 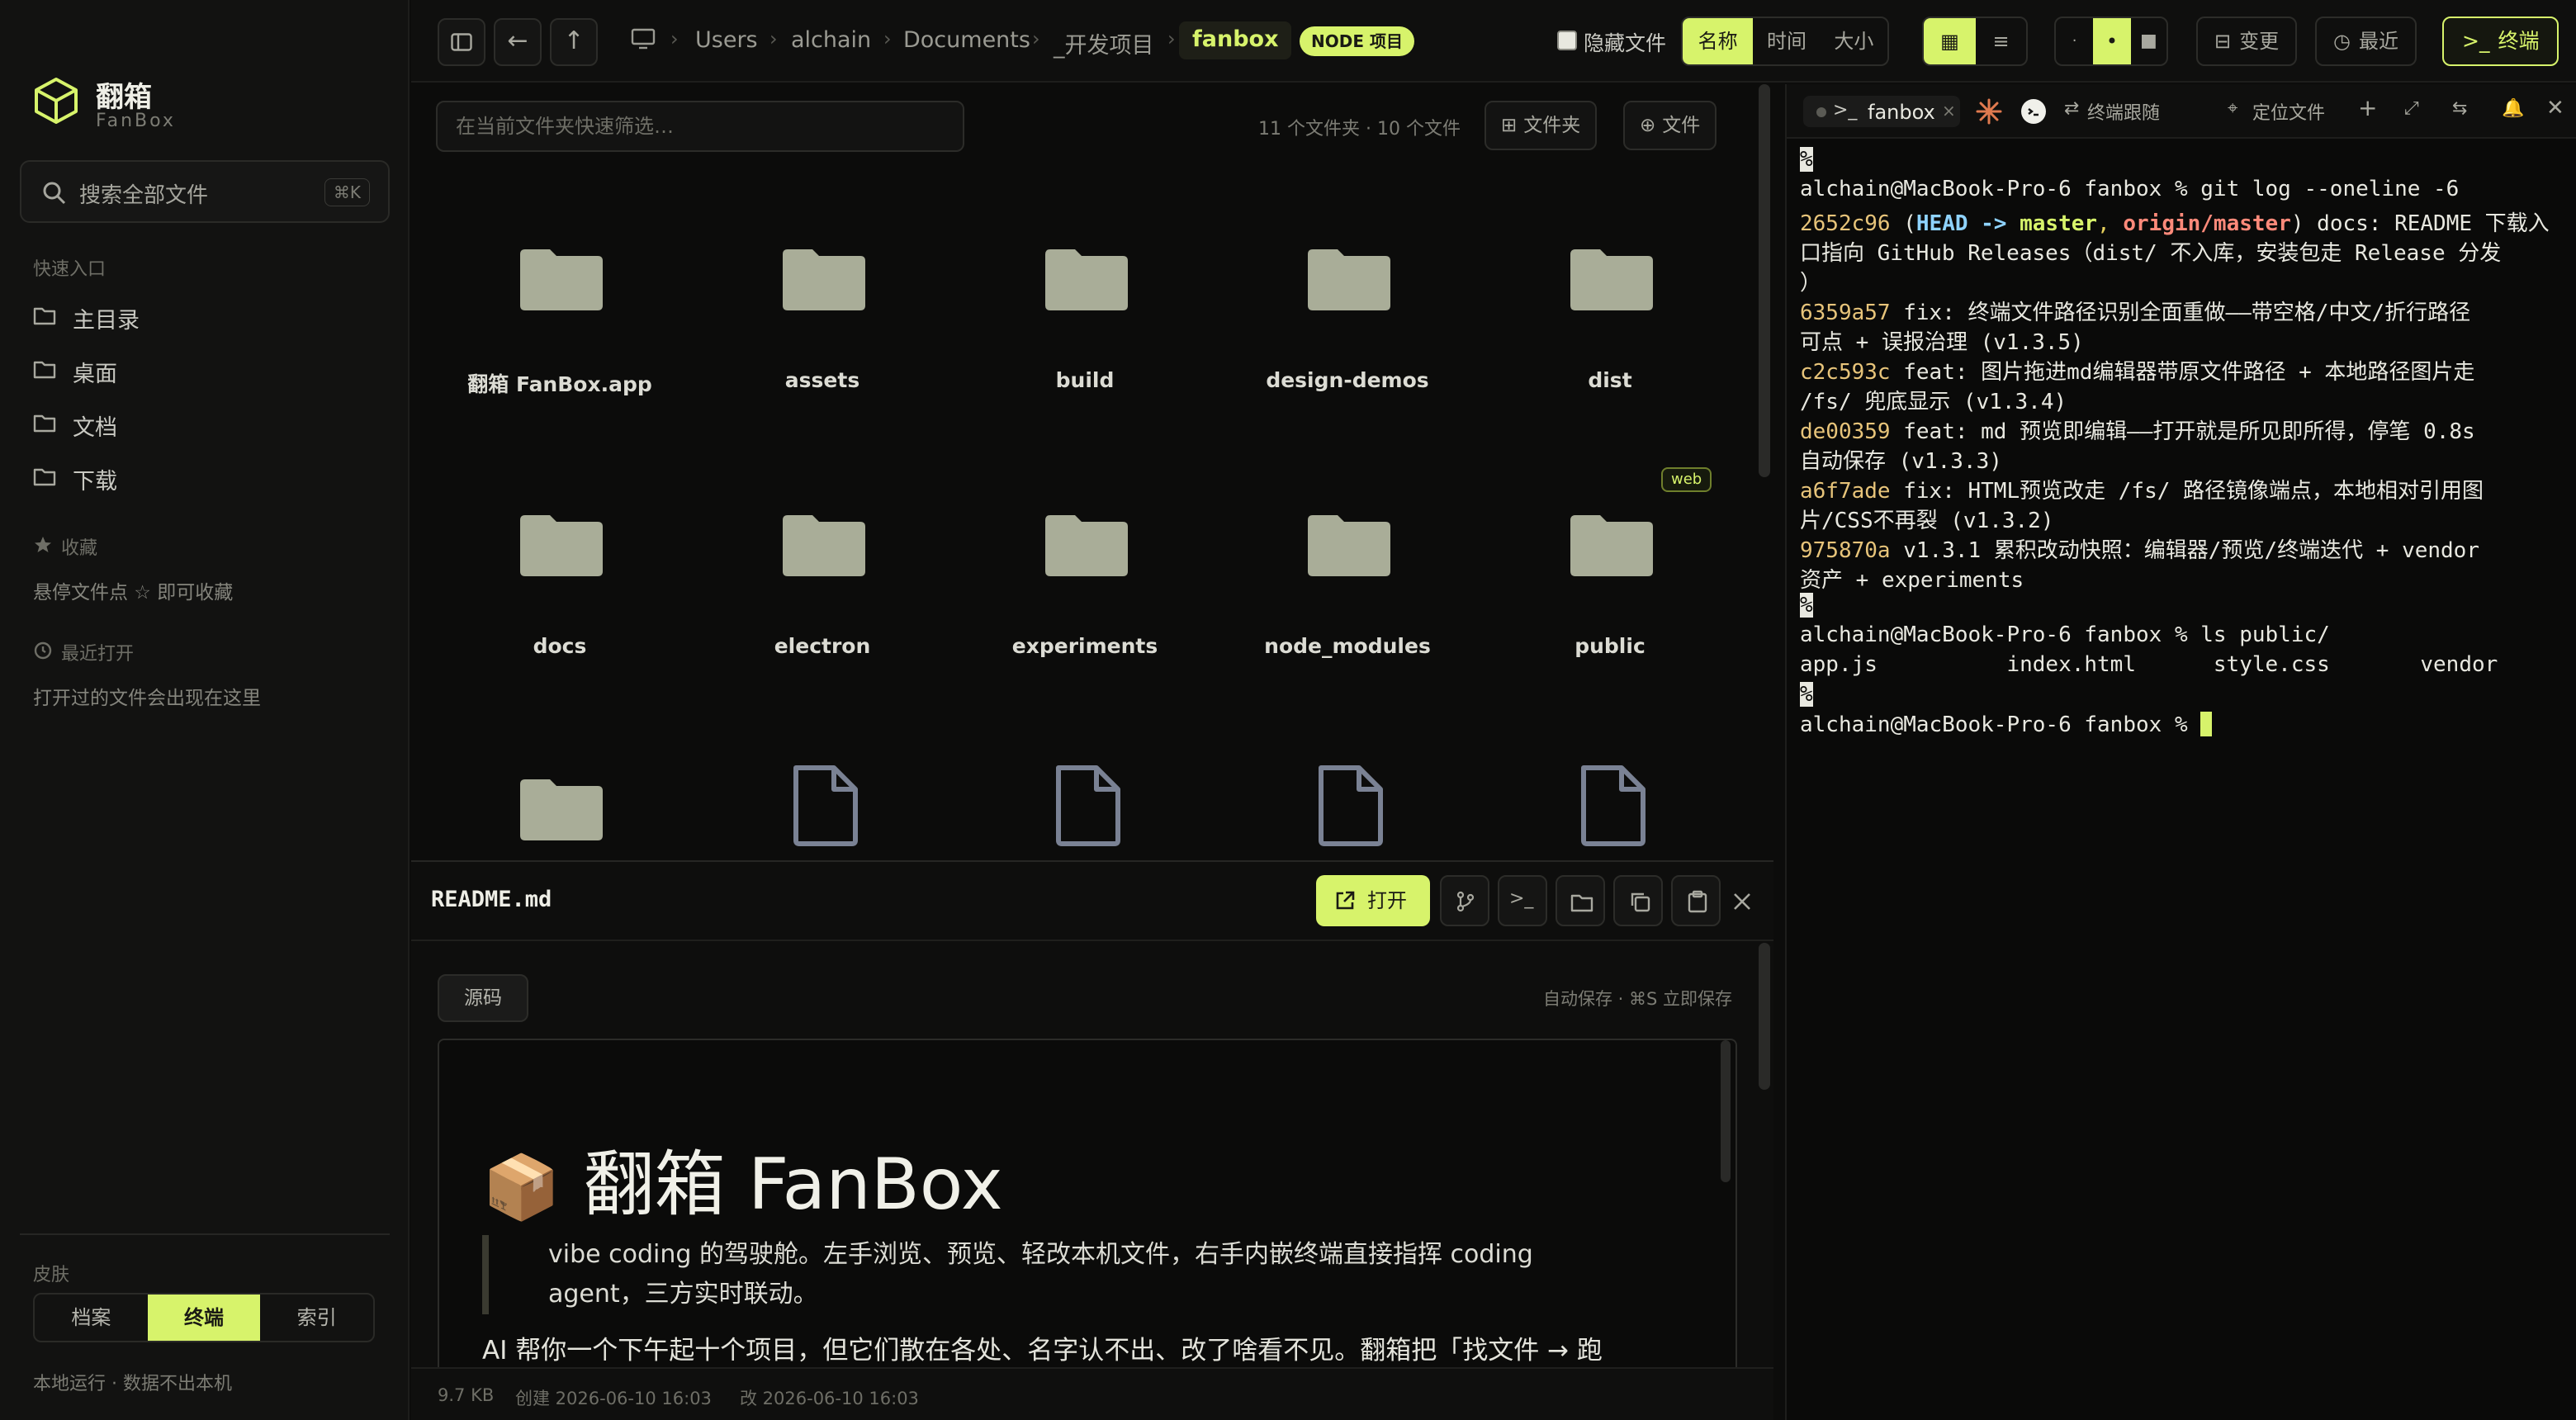 What do you see at coordinates (204, 1318) in the screenshot?
I see `skin-terminal: 终端` at bounding box center [204, 1318].